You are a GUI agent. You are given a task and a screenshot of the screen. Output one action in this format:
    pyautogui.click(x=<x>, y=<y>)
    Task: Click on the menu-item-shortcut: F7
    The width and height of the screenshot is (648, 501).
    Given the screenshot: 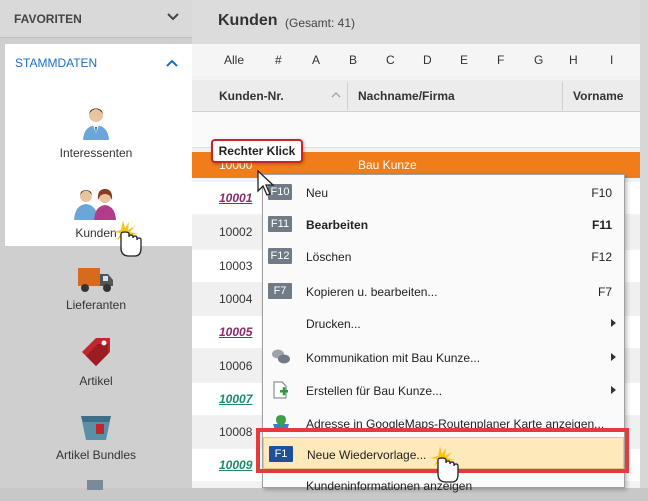 What is the action you would take?
    pyautogui.click(x=604, y=292)
    